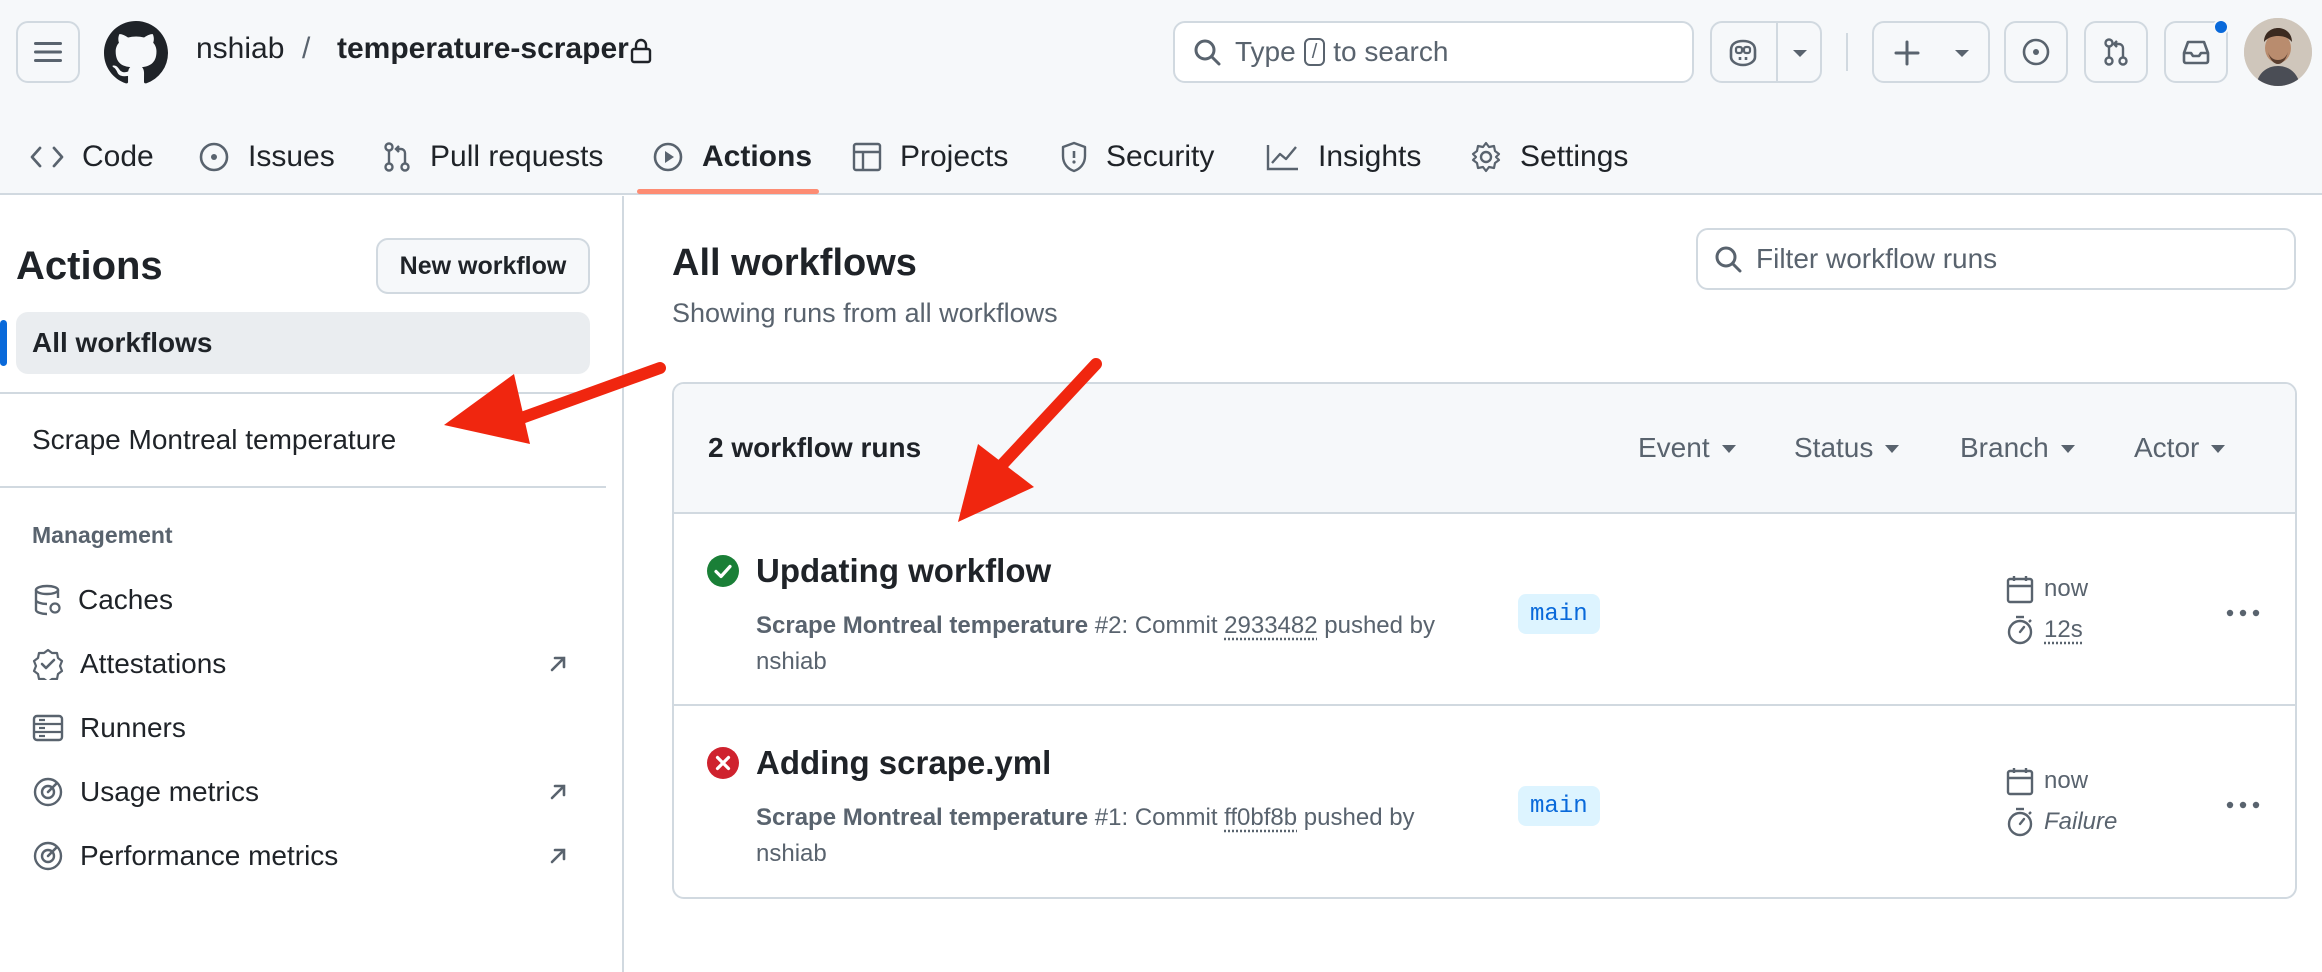  Describe the element at coordinates (865, 313) in the screenshot. I see `page-subtitle: Showing runs from all workflows` at that location.